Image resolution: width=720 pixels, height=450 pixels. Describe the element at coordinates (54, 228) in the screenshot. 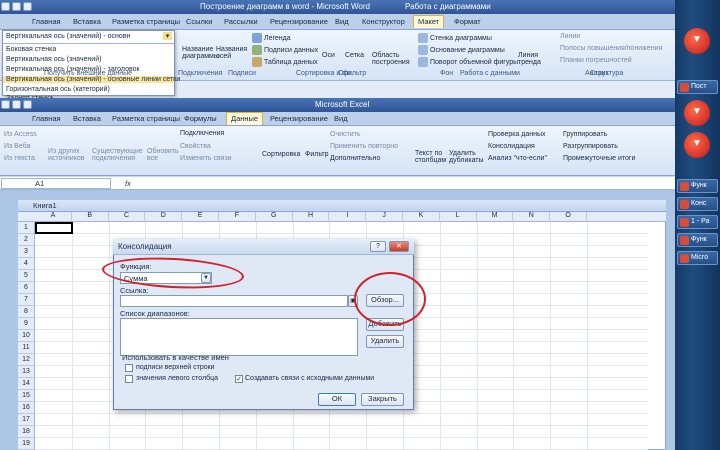

I see `active-cell-a1` at that location.